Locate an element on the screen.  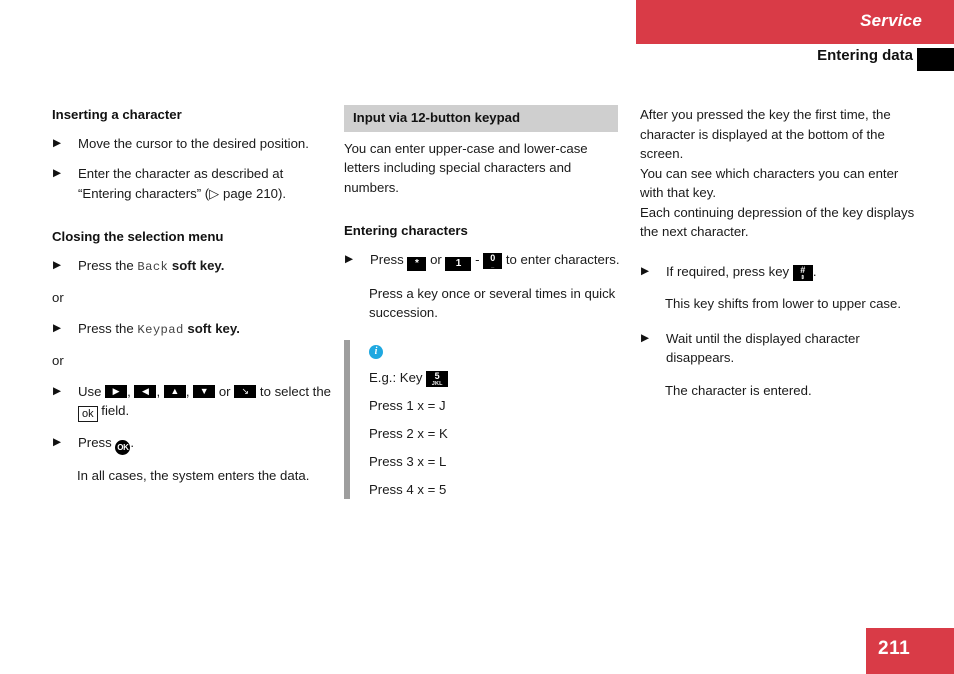
key-one-icon: 1 is located at coordinates (458, 263).